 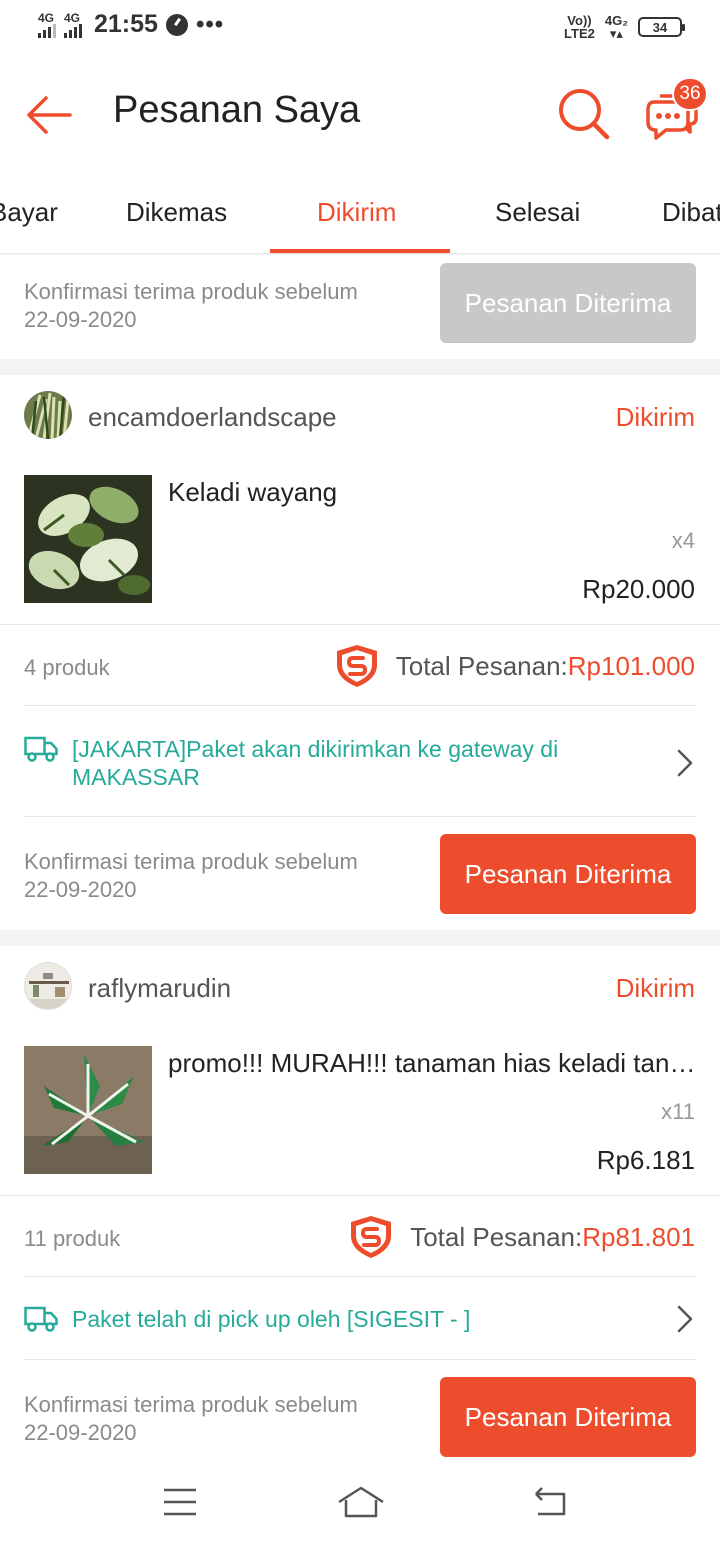 What do you see at coordinates (691, 212) in the screenshot?
I see `tab-dibatalkan: Dibatalkan` at bounding box center [691, 212].